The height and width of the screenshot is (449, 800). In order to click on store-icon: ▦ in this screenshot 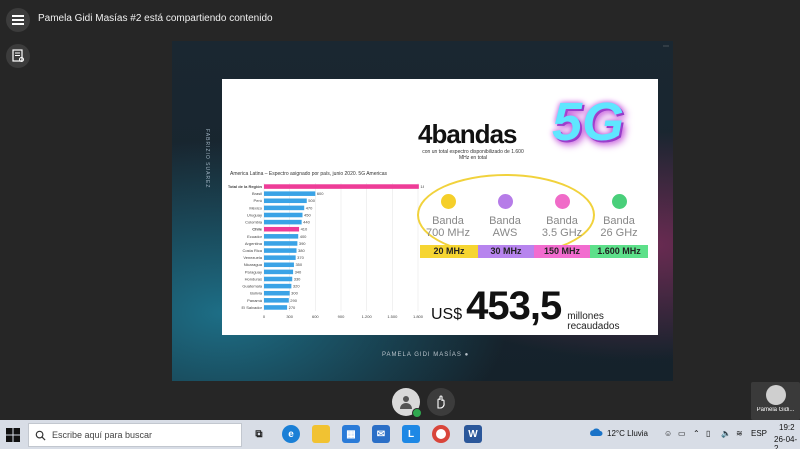, I will do `click(351, 434)`.